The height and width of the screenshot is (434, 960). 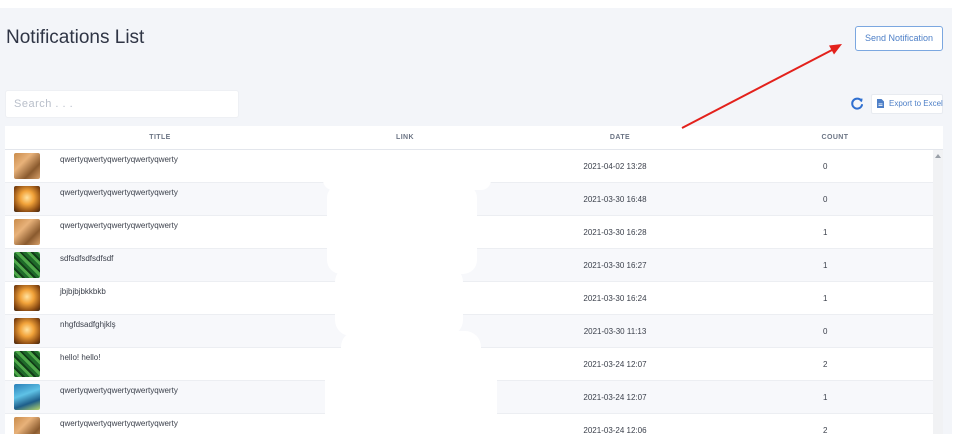 I want to click on row-date: 2021-03-30 16:28, so click(x=615, y=232).